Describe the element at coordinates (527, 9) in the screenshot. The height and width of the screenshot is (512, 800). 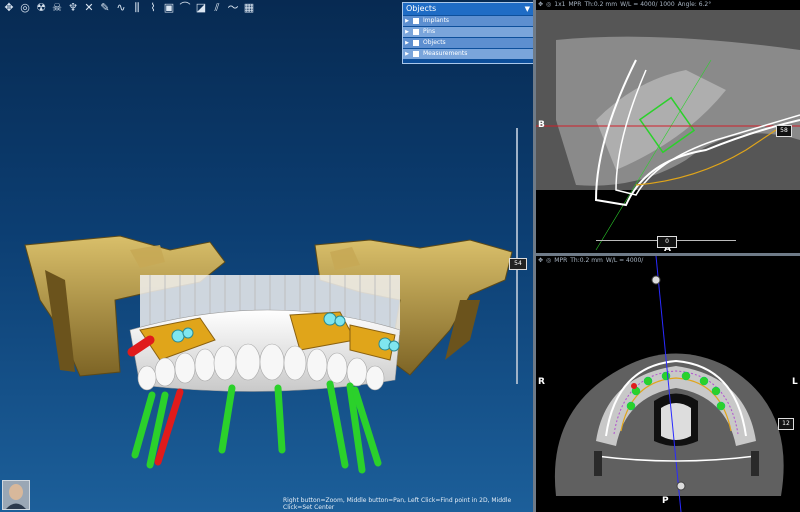
I see `chevron-down-icon: ▼` at that location.